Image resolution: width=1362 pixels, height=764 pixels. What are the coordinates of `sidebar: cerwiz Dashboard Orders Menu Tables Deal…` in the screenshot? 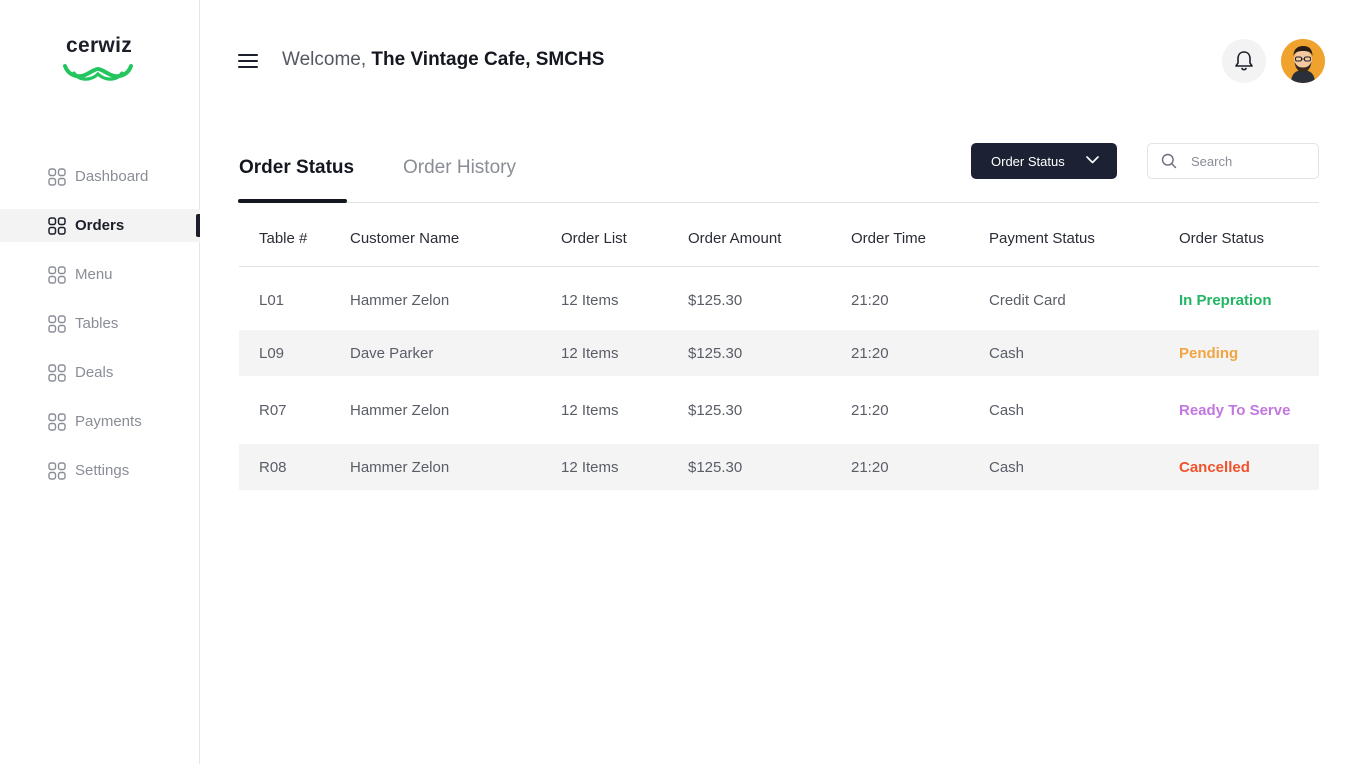 It's located at (100, 382).